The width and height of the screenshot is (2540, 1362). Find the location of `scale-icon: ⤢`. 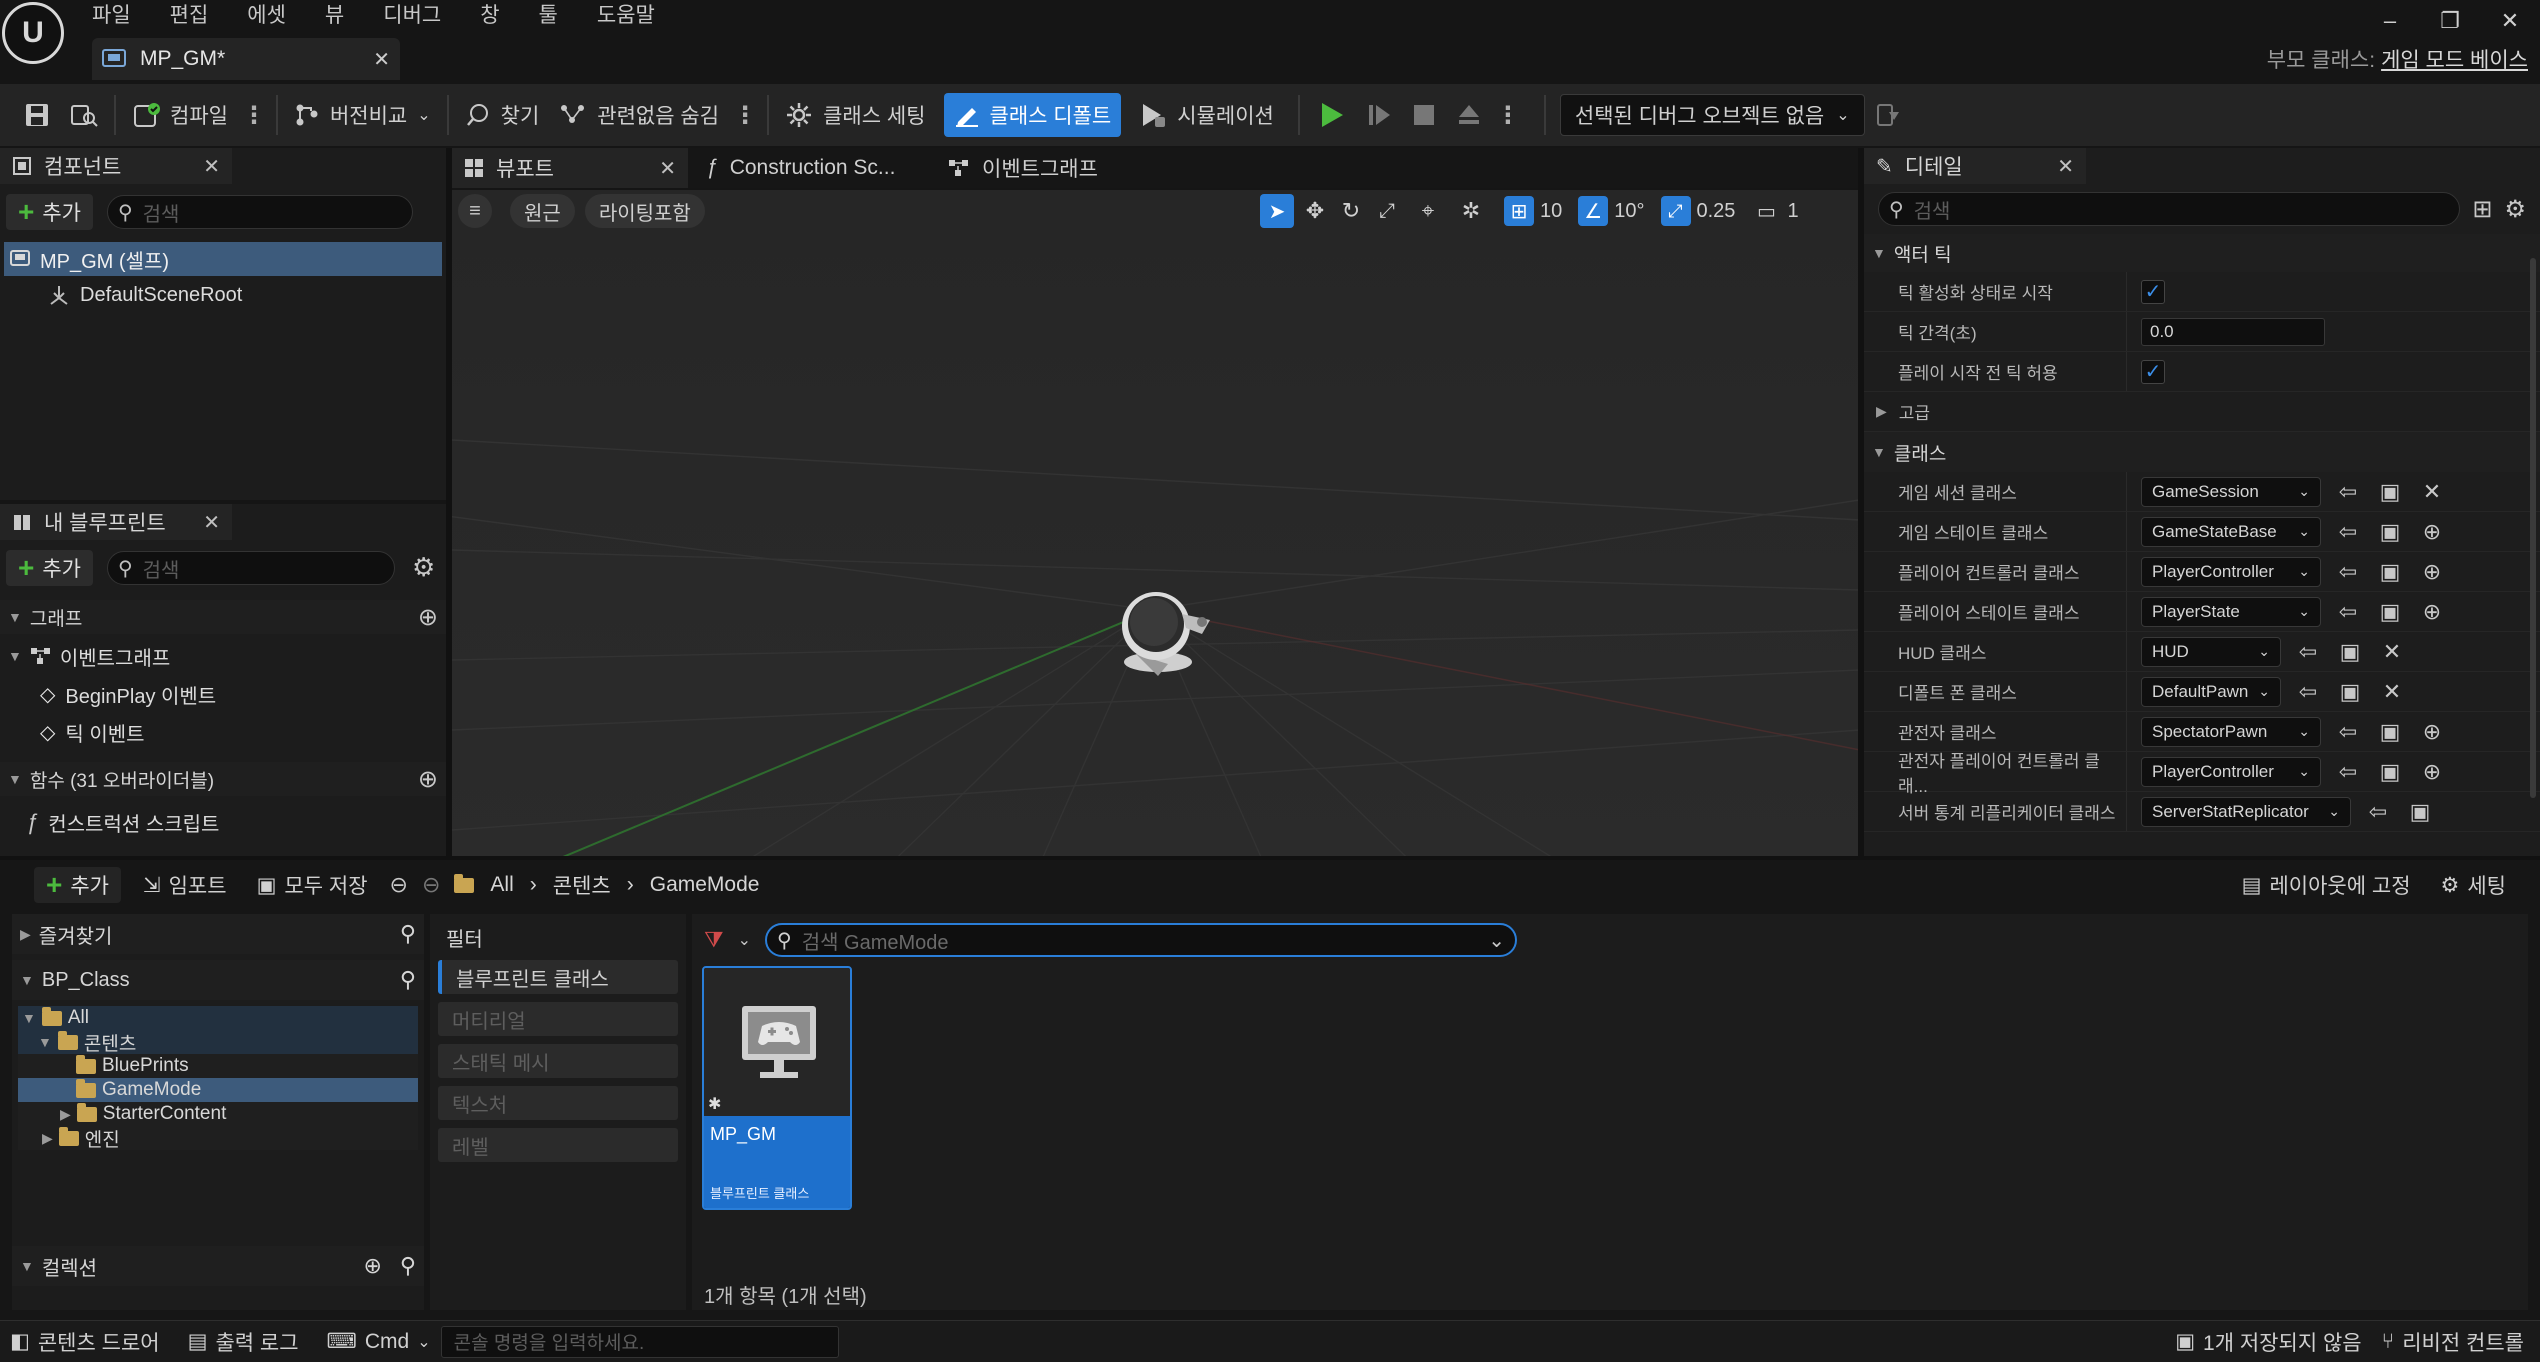

scale-icon: ⤢ is located at coordinates (1387, 211).